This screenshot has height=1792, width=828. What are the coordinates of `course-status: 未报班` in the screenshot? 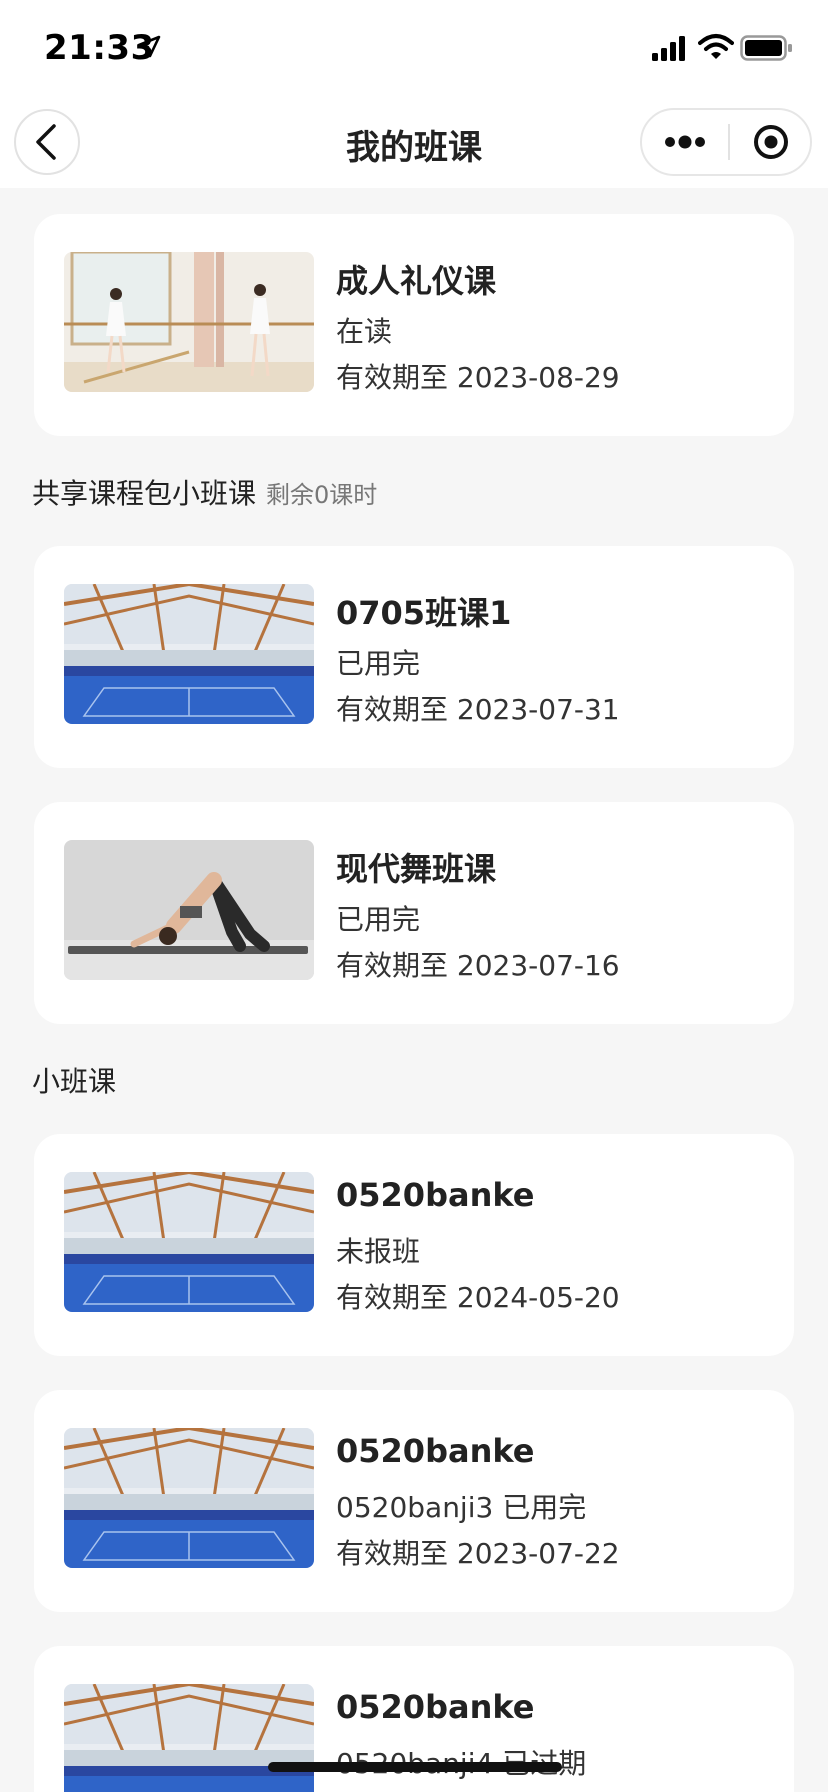 It's located at (378, 1251).